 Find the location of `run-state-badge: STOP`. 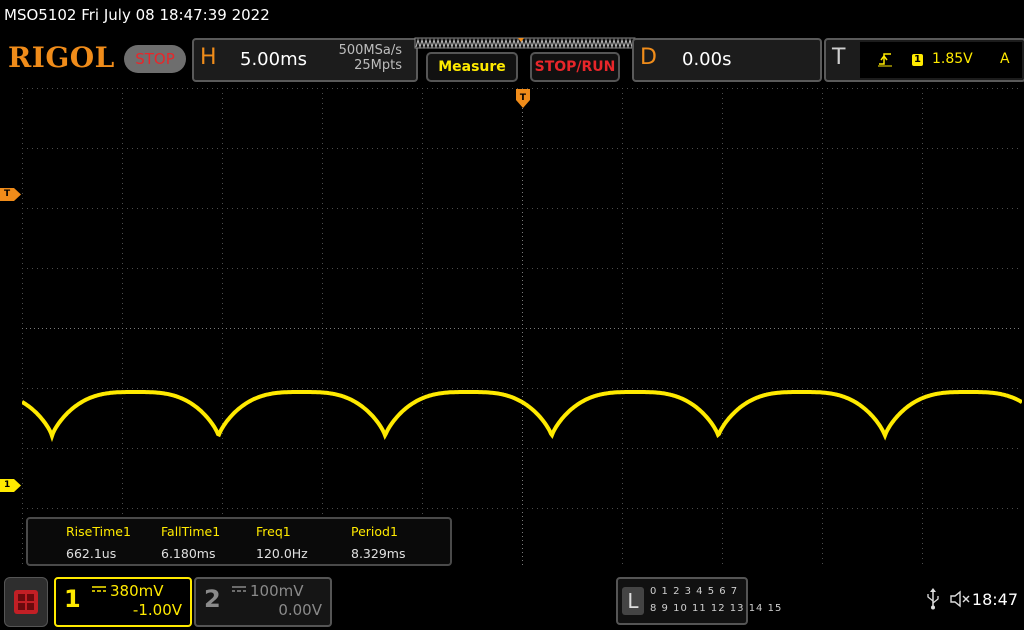

run-state-badge: STOP is located at coordinates (155, 59).